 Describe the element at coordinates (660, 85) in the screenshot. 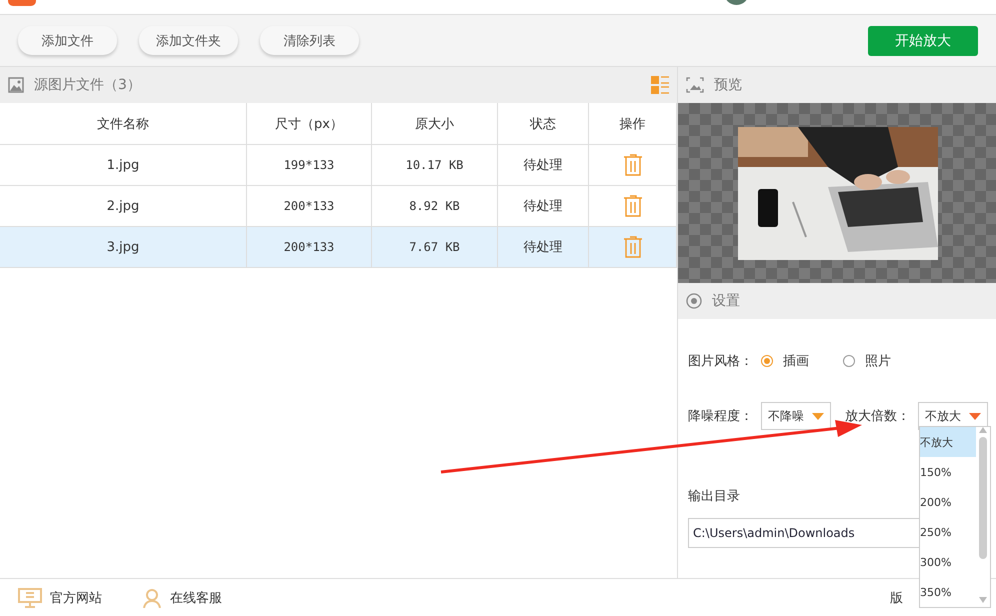

I see `list-view-icon` at that location.